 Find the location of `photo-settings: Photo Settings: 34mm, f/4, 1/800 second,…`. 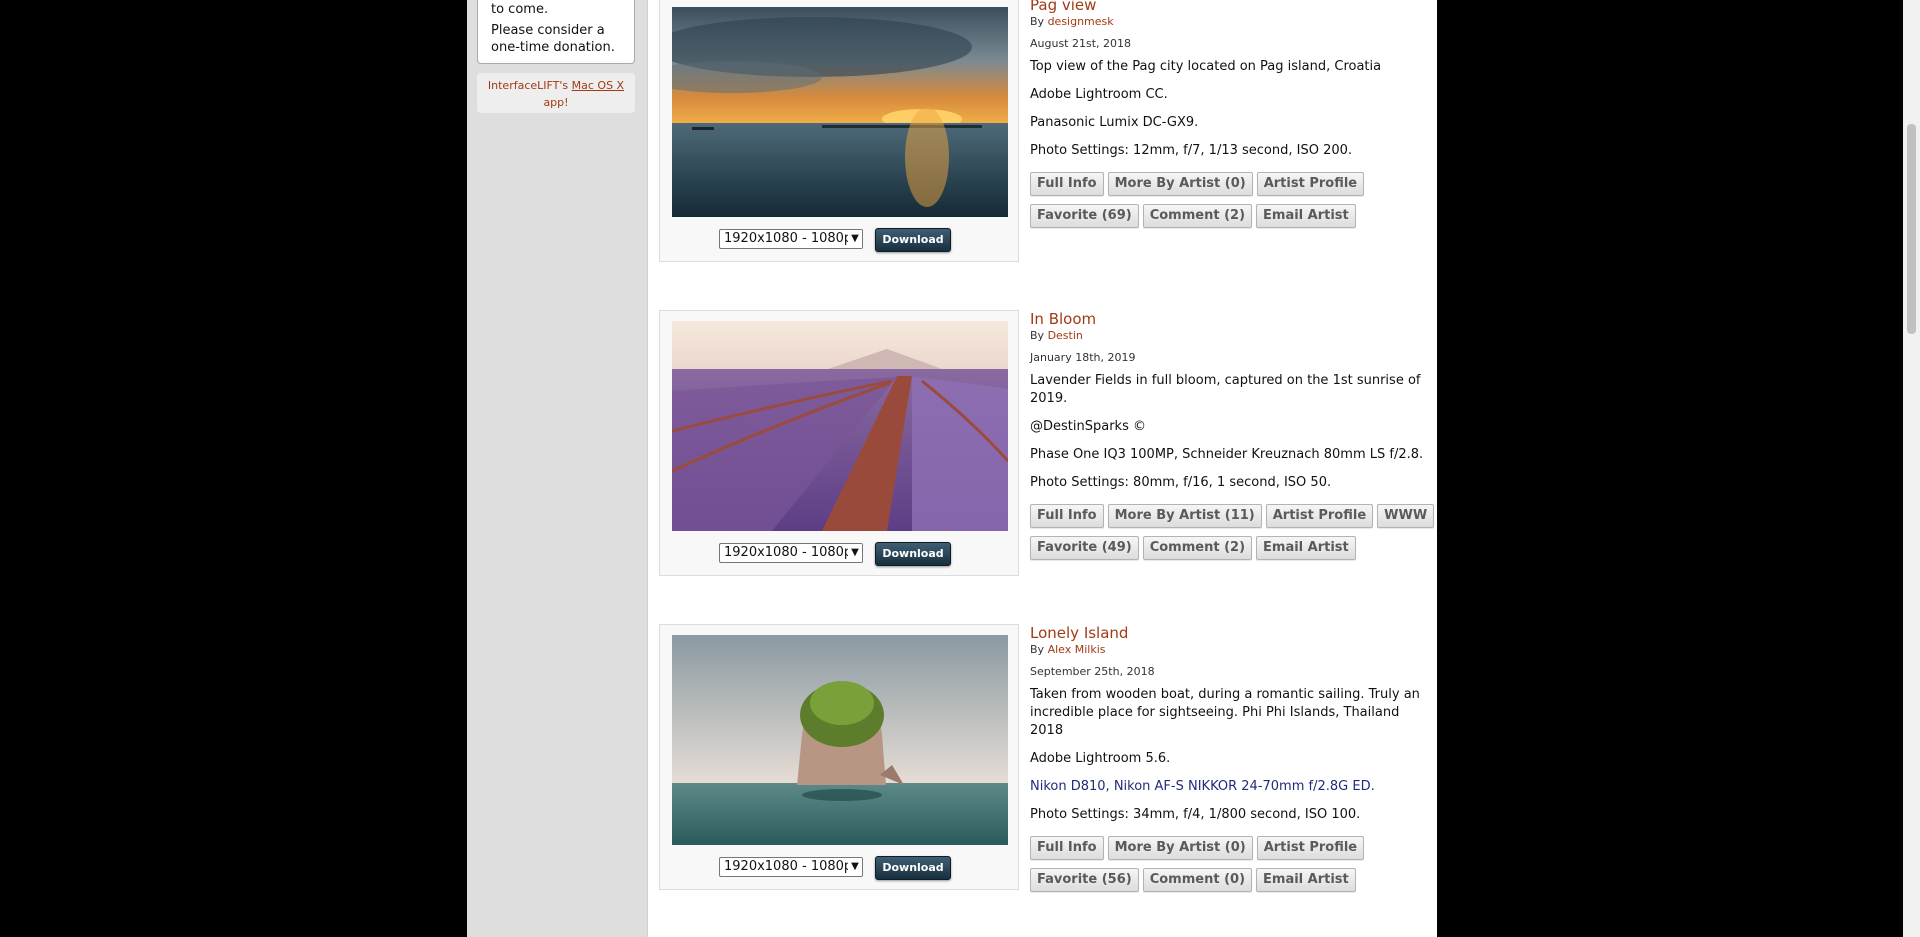

photo-settings: Photo Settings: 34mm, f/4, 1/800 second,… is located at coordinates (1195, 814).